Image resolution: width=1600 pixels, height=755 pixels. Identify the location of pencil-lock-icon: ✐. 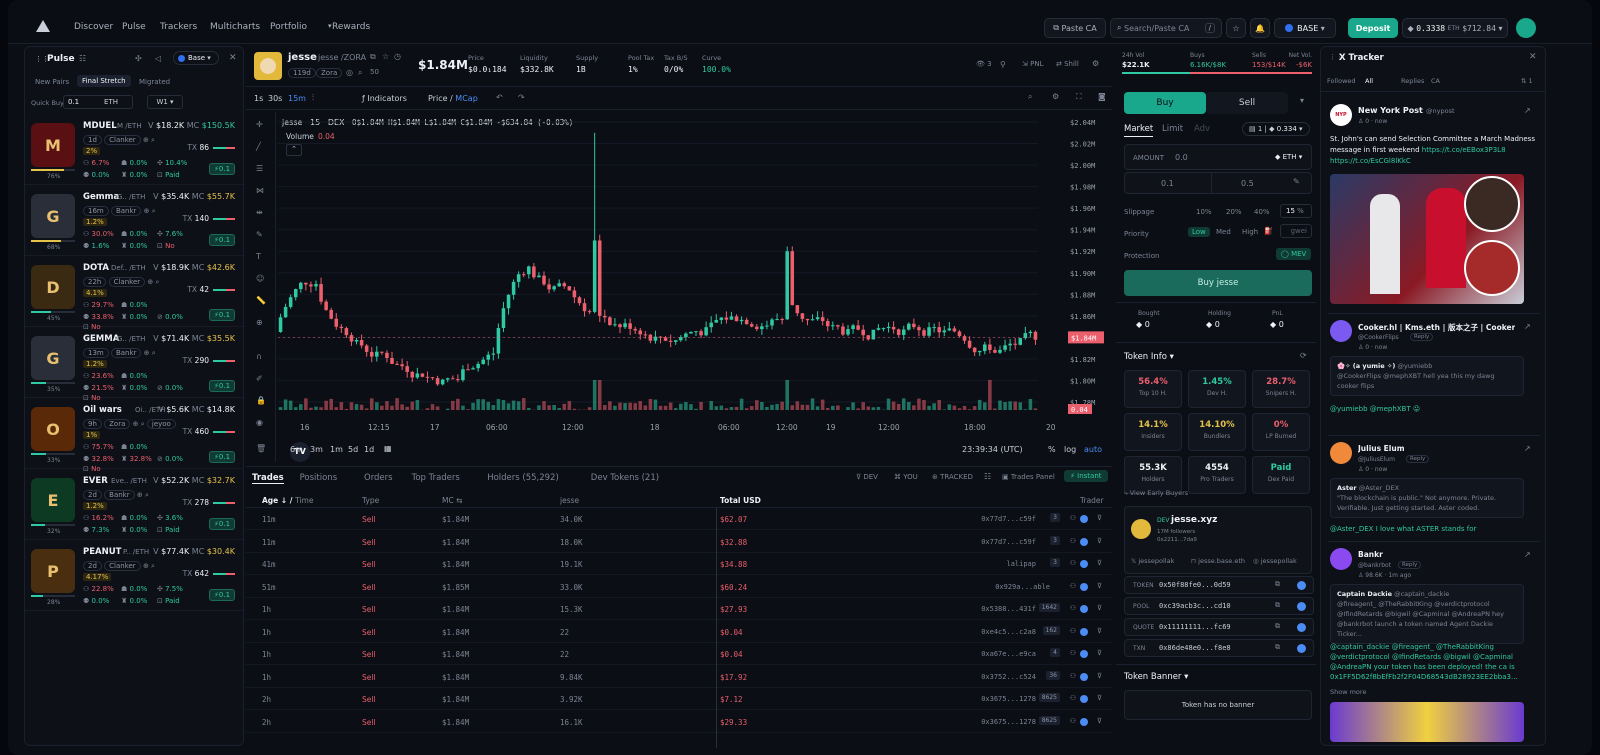
(259, 378).